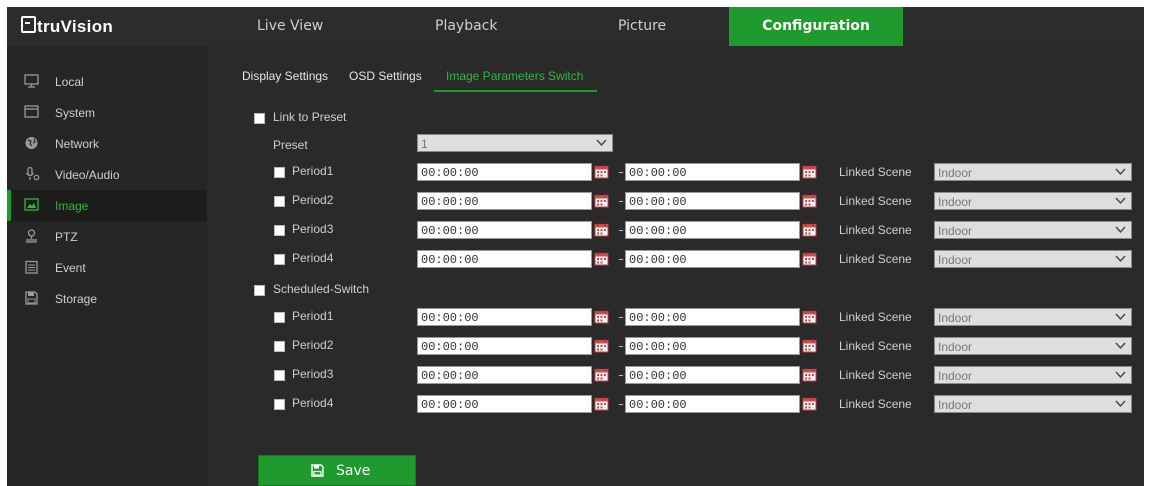 This screenshot has width=1151, height=486. What do you see at coordinates (75, 26) in the screenshot?
I see `brand-name: truVision` at bounding box center [75, 26].